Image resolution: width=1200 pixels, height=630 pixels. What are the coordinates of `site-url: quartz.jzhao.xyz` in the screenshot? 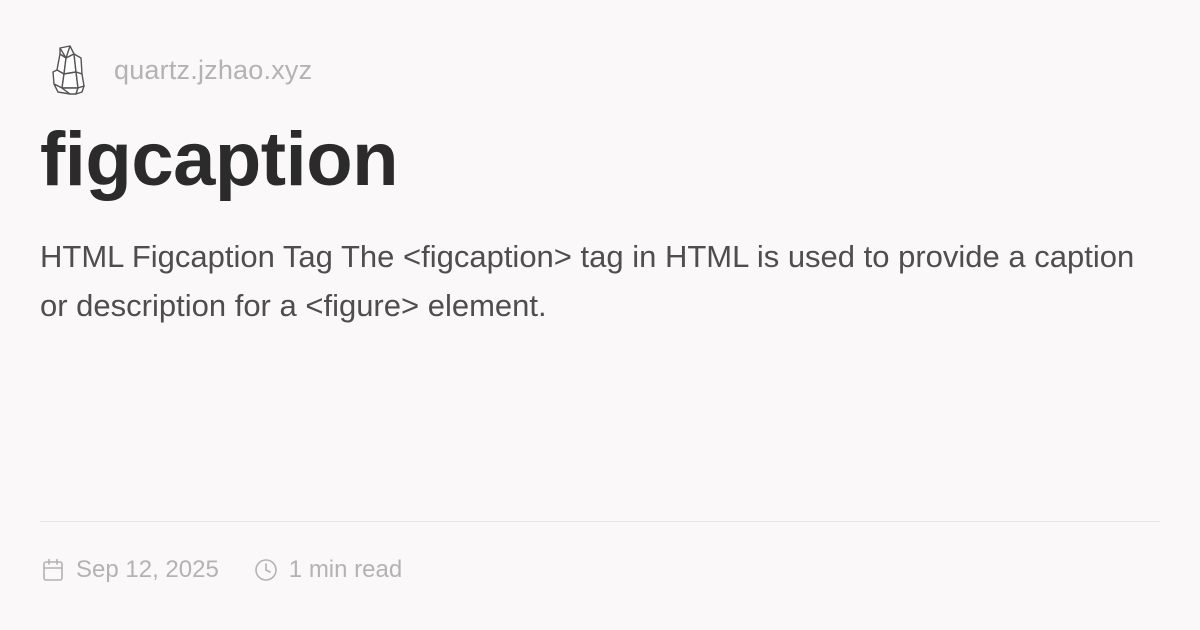 It's located at (213, 69).